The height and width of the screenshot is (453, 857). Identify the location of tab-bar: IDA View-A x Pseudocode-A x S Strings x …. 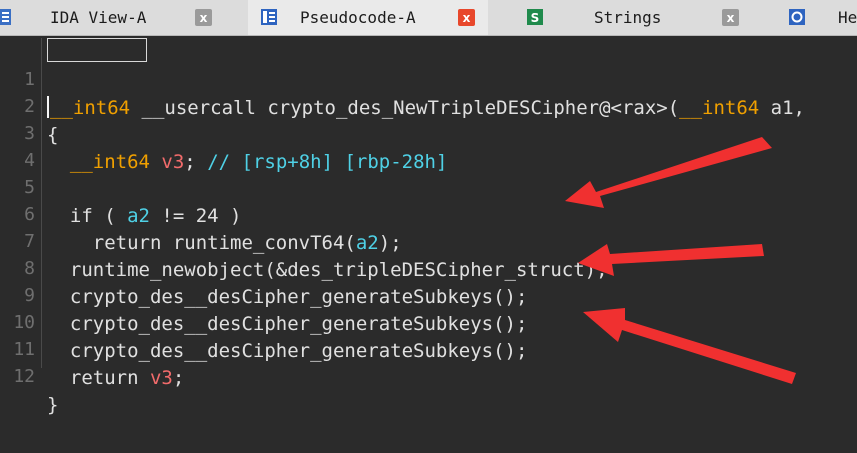
(428, 18).